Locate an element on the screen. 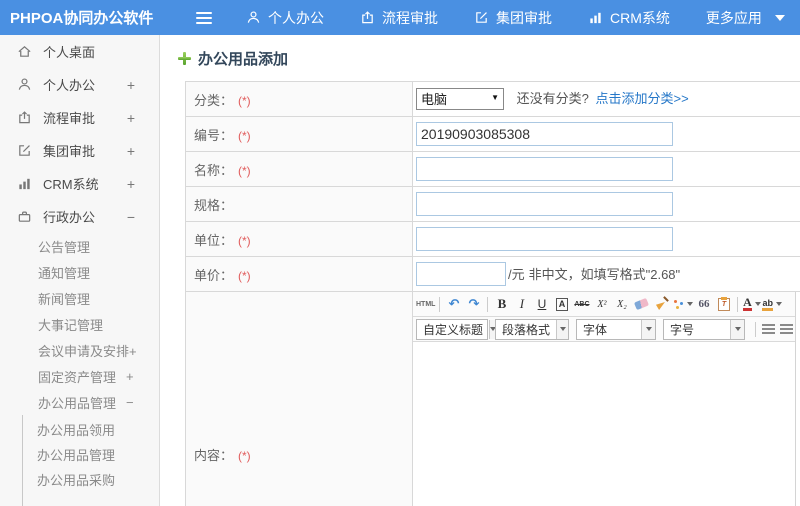  font-family-dropdown: 字体 is located at coordinates (616, 329).